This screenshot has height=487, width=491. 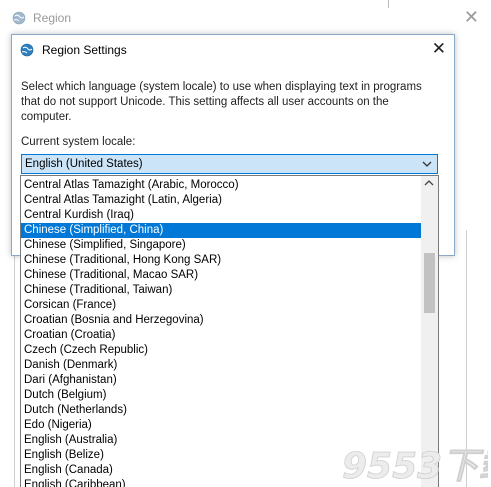 What do you see at coordinates (429, 283) in the screenshot?
I see `scroll-thumb` at bounding box center [429, 283].